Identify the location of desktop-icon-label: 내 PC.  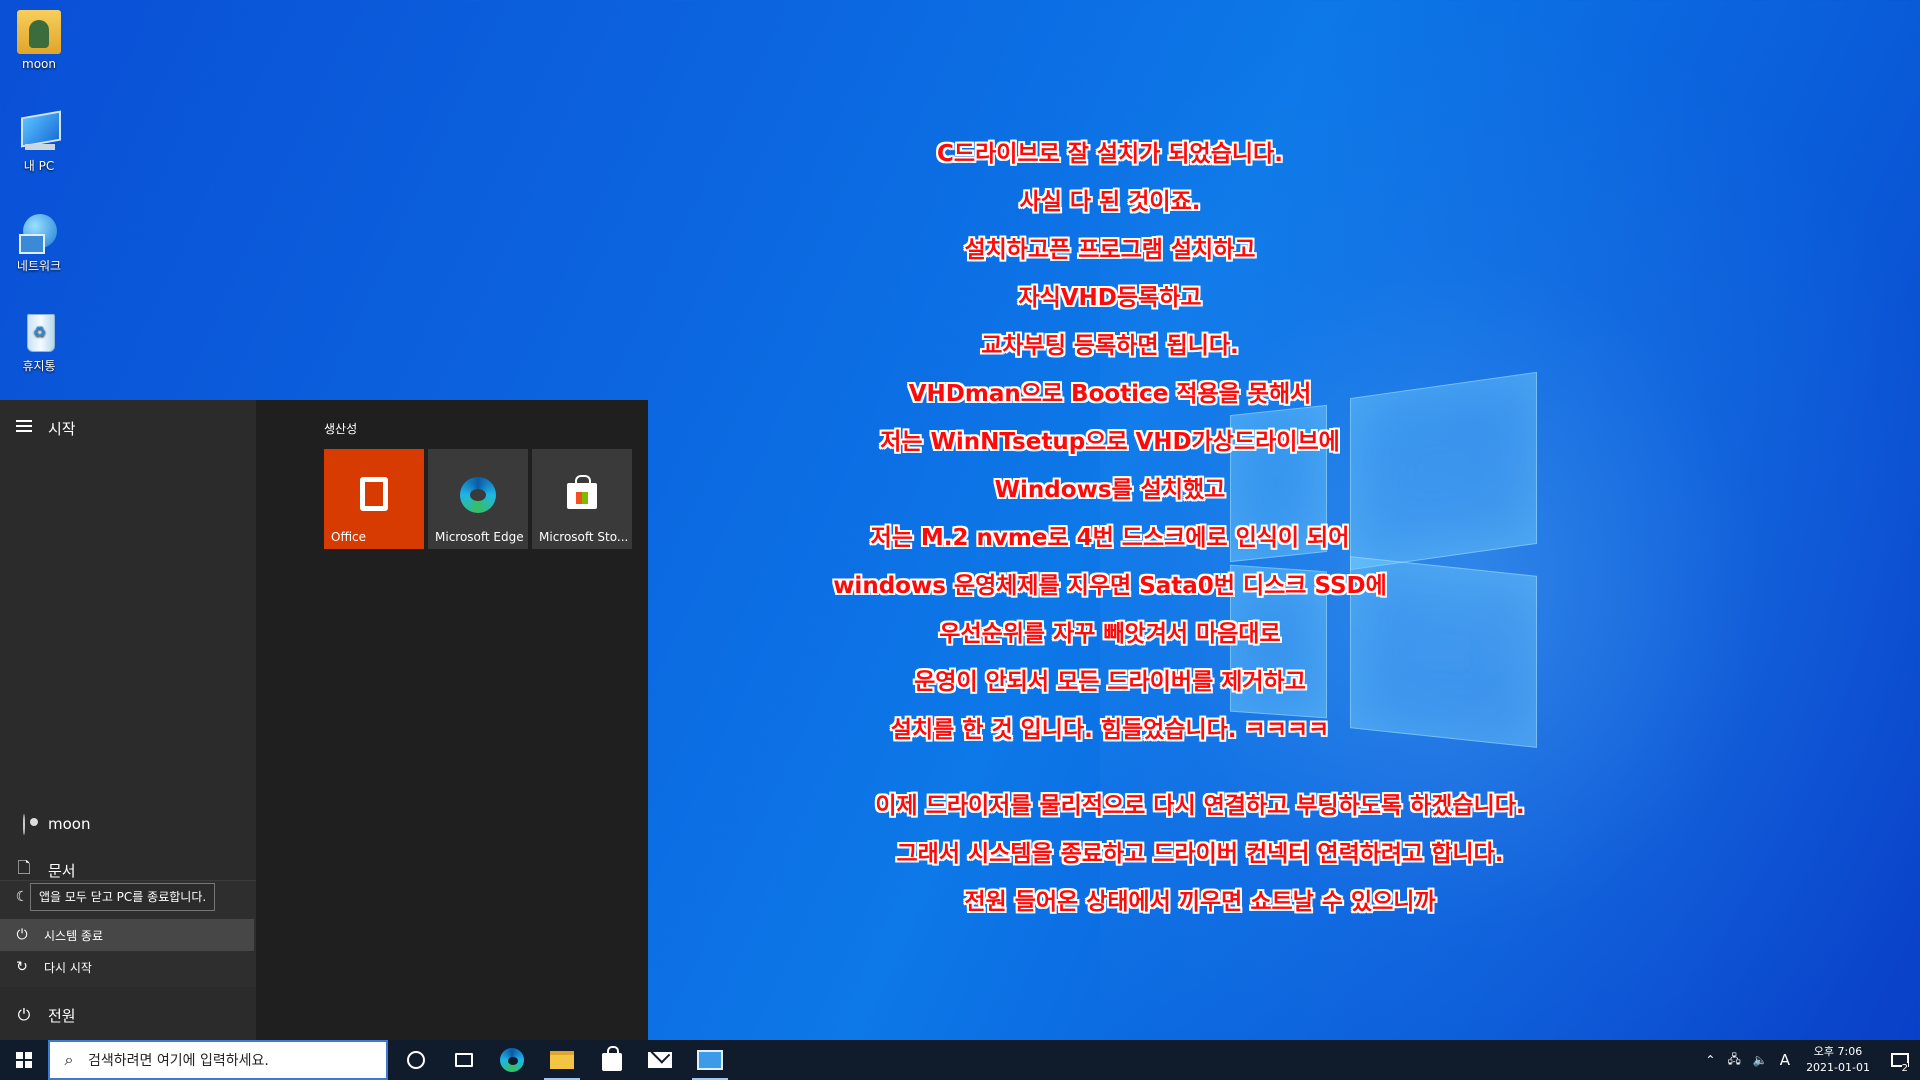
(39, 166).